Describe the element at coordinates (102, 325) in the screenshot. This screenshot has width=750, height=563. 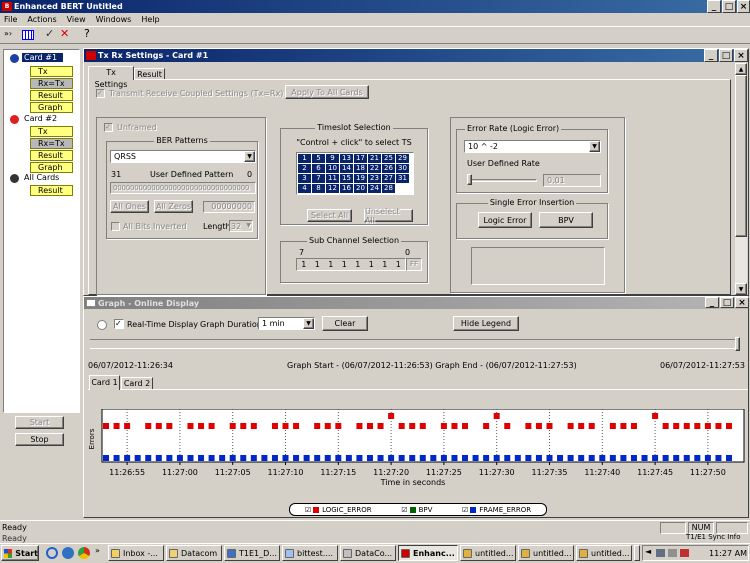
I see `graph-radio` at that location.